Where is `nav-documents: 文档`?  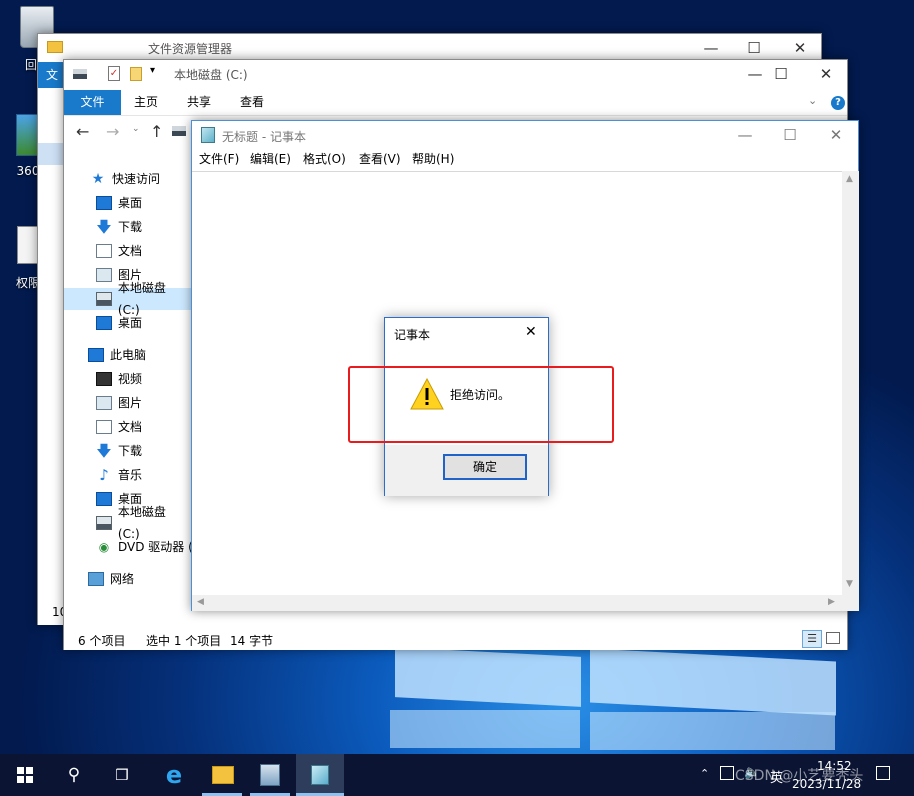
nav-documents: 文档 is located at coordinates (119, 251).